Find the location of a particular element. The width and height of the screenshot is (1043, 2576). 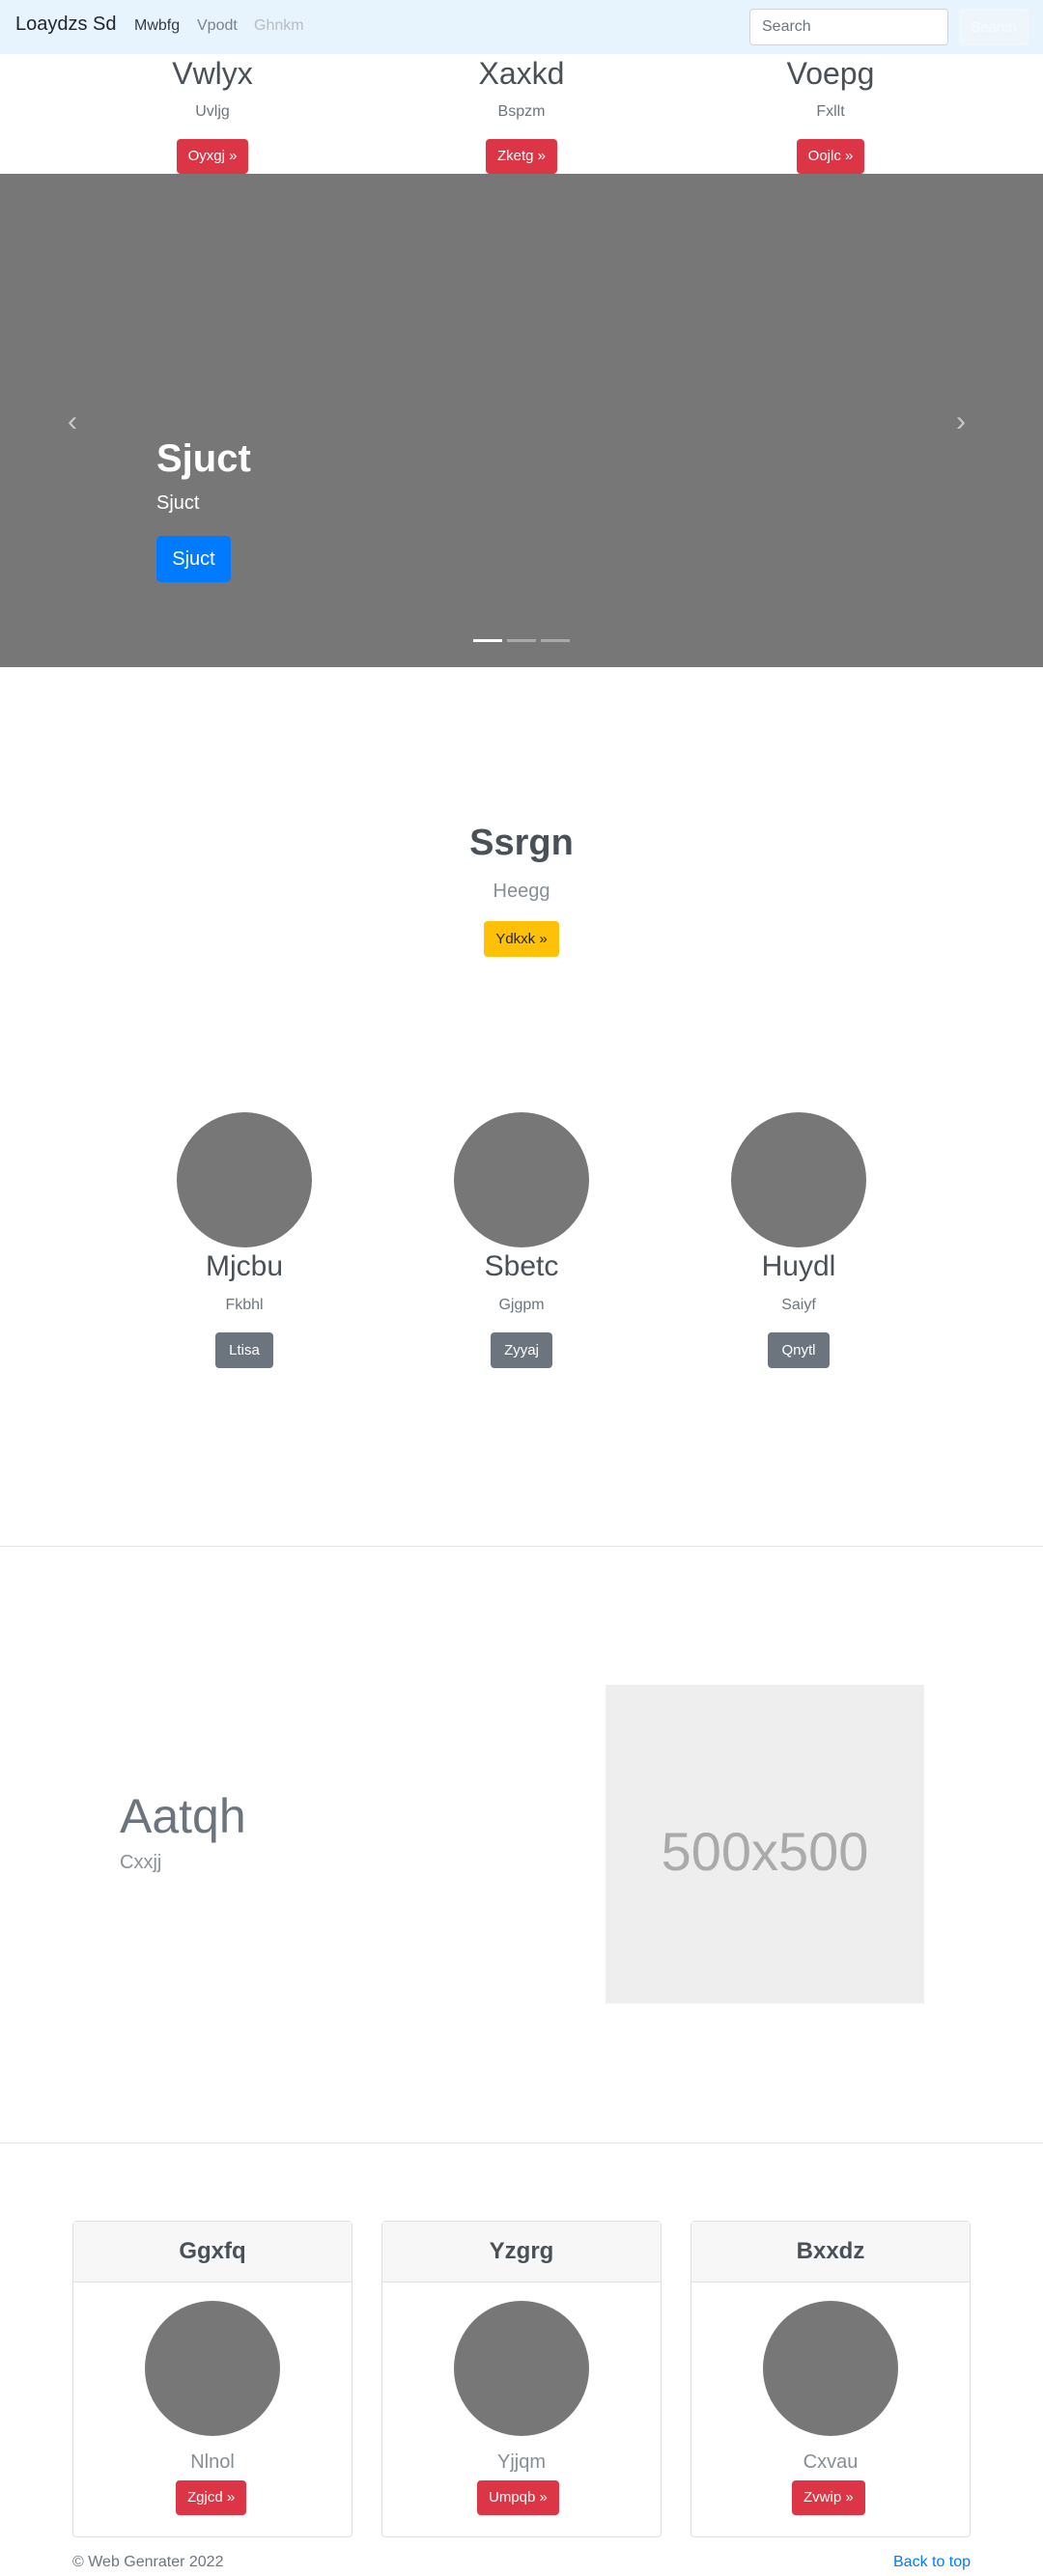

circle-column-button: Qnytl is located at coordinates (799, 1350).